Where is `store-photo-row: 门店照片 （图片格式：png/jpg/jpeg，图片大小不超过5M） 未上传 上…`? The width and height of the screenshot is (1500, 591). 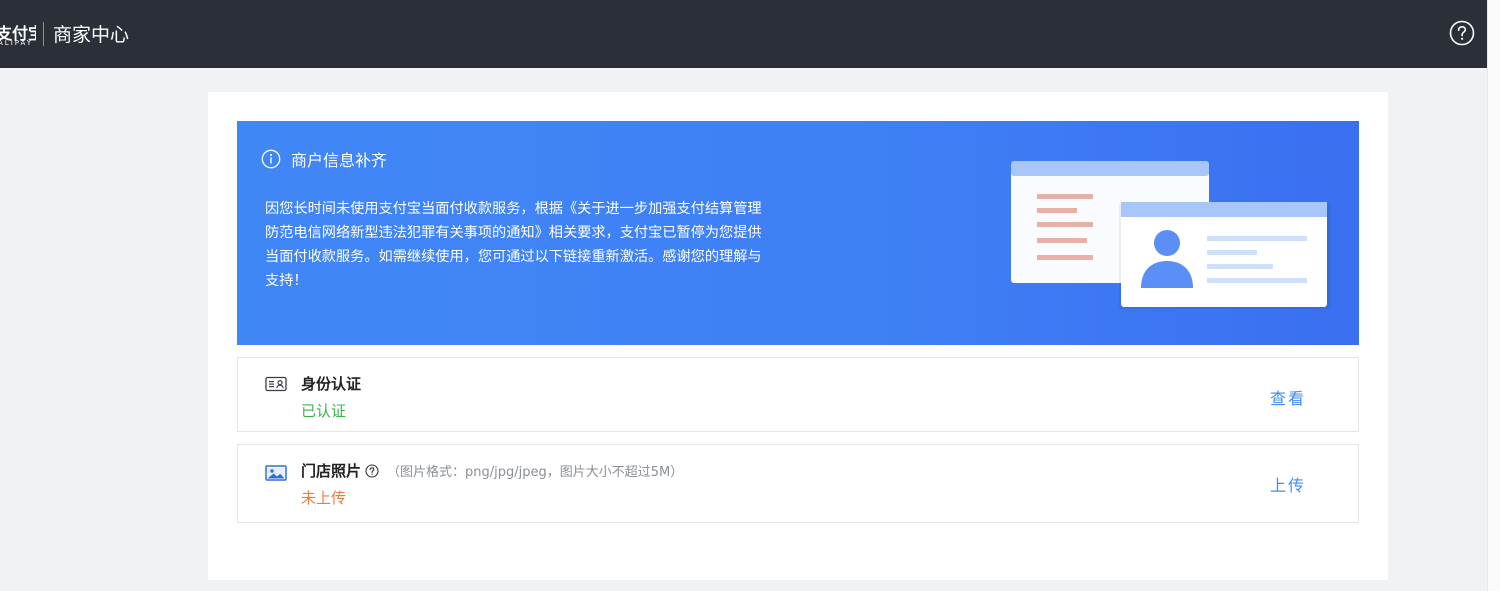 store-photo-row: 门店照片 （图片格式：png/jpg/jpeg，图片大小不超过5M） 未上传 上… is located at coordinates (798, 483).